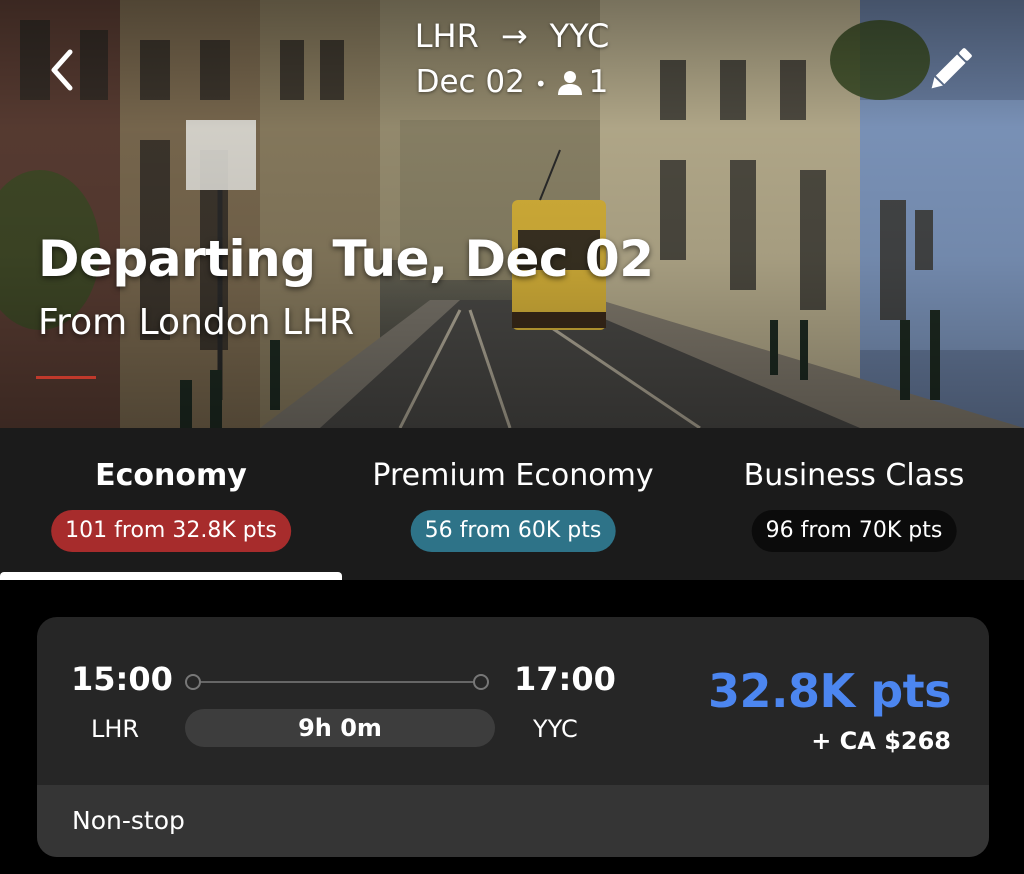  Describe the element at coordinates (196, 322) in the screenshot. I see `departure-subtitle: From London LHR` at that location.